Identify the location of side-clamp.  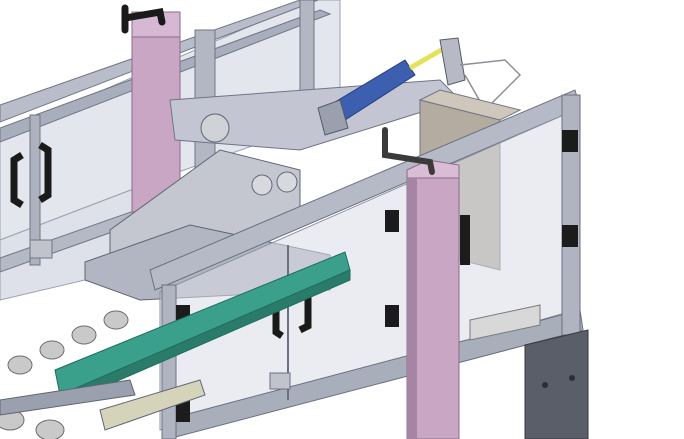
(465, 240).